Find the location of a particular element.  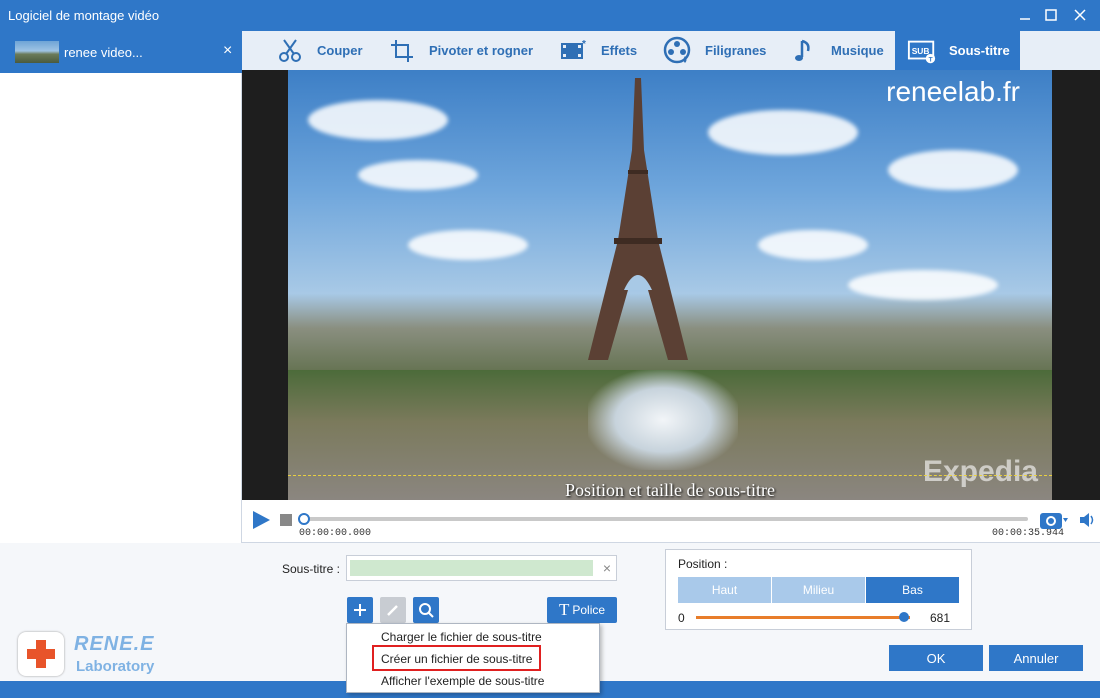

title-bar: Logiciel de montage vidéo is located at coordinates (550, 15).